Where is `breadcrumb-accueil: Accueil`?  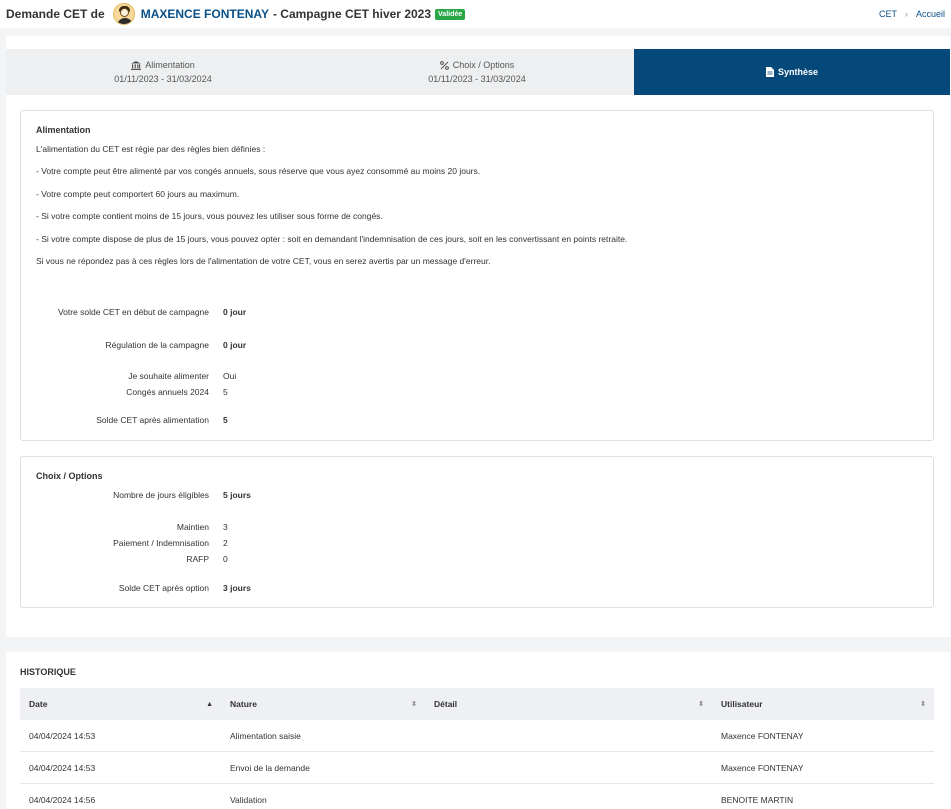 breadcrumb-accueil: Accueil is located at coordinates (930, 14).